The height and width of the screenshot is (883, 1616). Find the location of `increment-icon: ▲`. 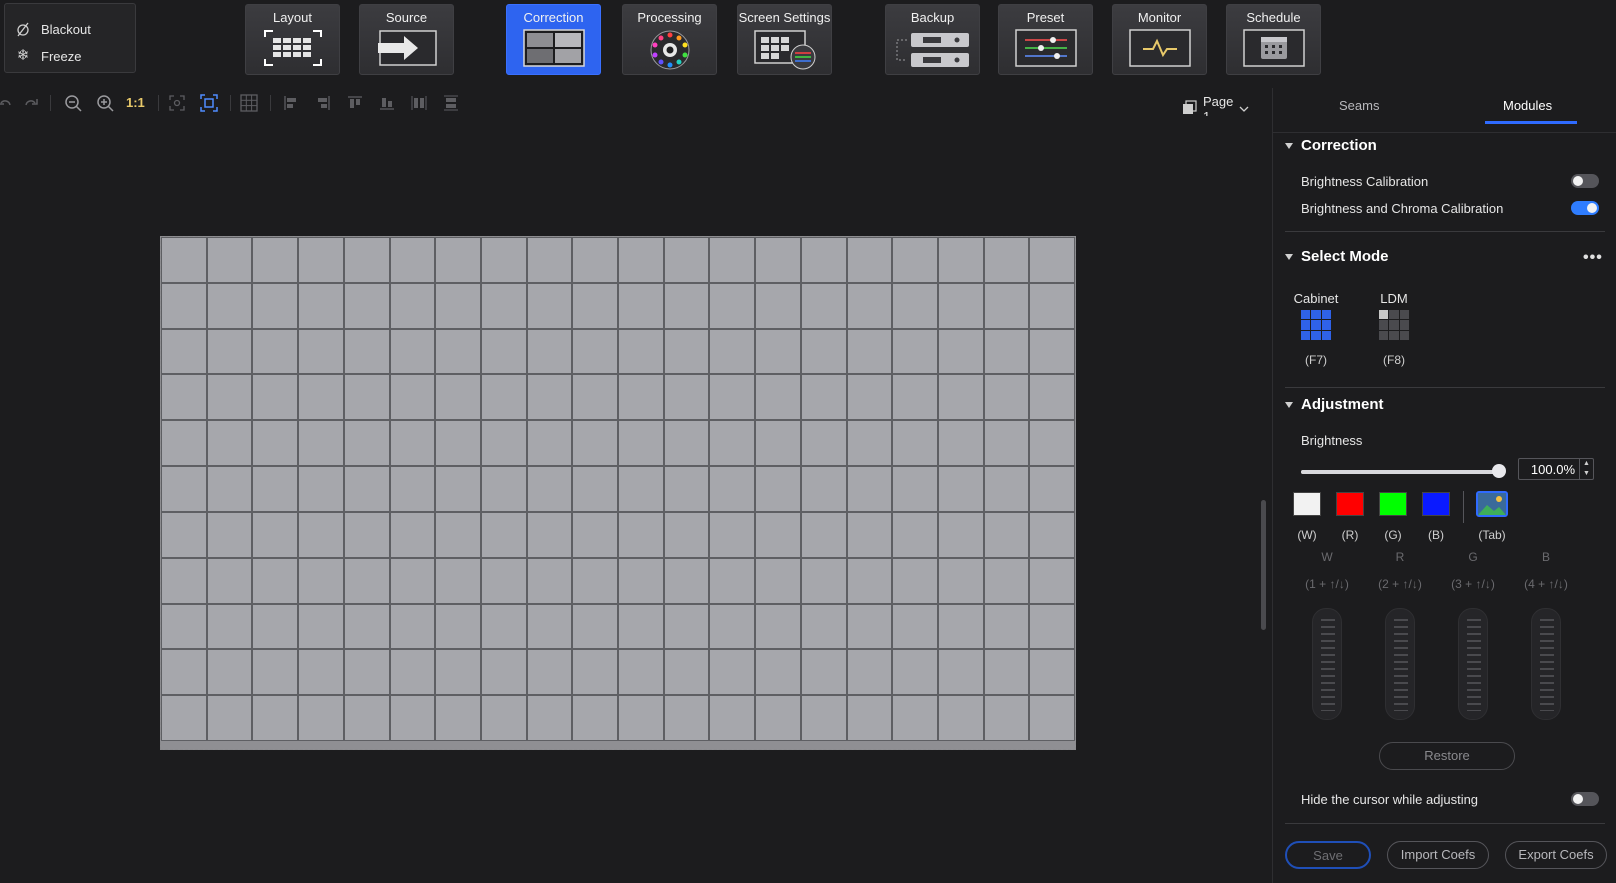

increment-icon: ▲ is located at coordinates (1586, 464).